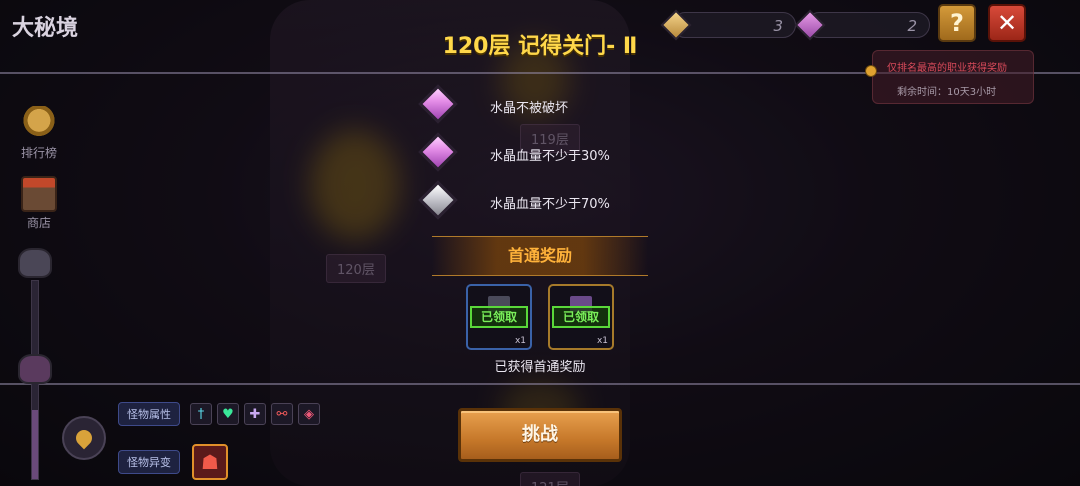  Describe the element at coordinates (540, 384) in the screenshot. I see `bottom-divider` at that location.